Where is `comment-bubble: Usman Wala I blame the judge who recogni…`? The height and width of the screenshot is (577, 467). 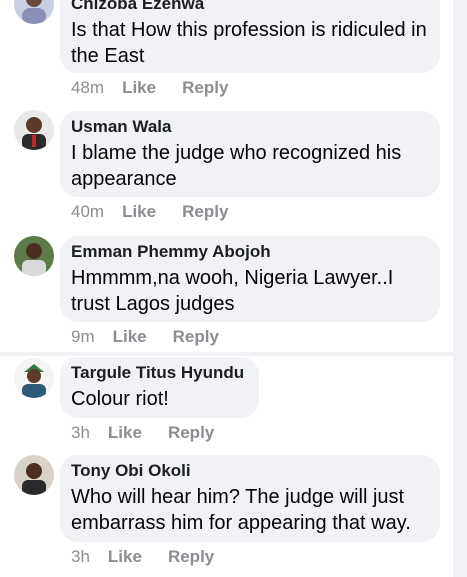 comment-bubble: Usman Wala I blame the judge who recogni… is located at coordinates (250, 154).